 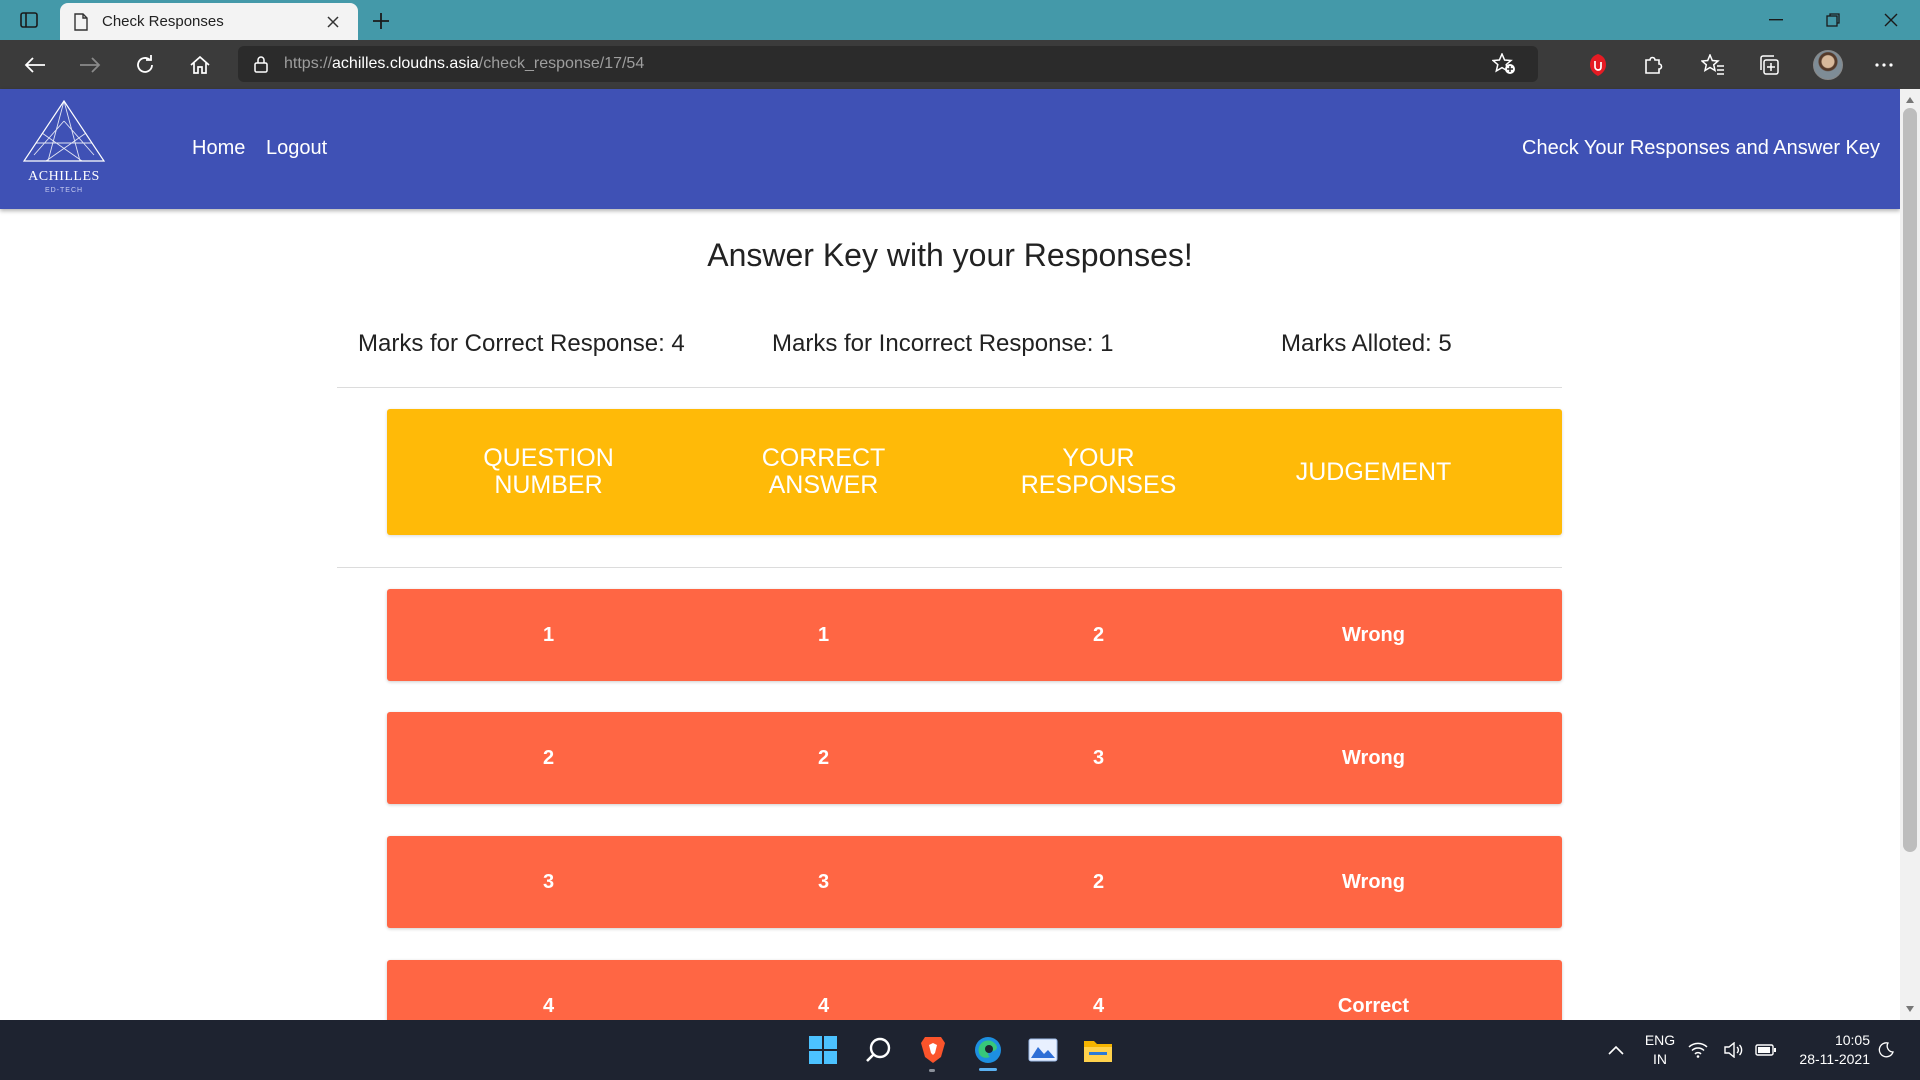 What do you see at coordinates (1766, 1050) in the screenshot?
I see `battery-icon` at bounding box center [1766, 1050].